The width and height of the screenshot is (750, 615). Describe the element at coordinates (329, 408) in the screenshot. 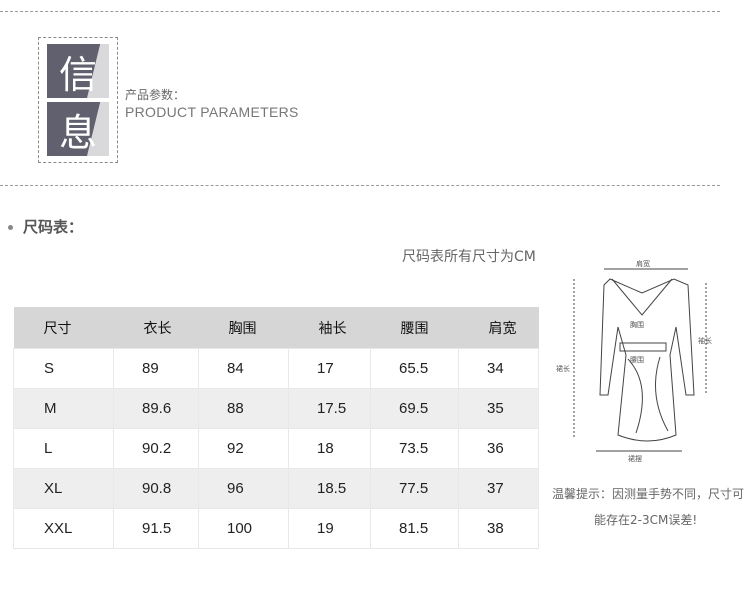

I see `cell: 17.5` at that location.